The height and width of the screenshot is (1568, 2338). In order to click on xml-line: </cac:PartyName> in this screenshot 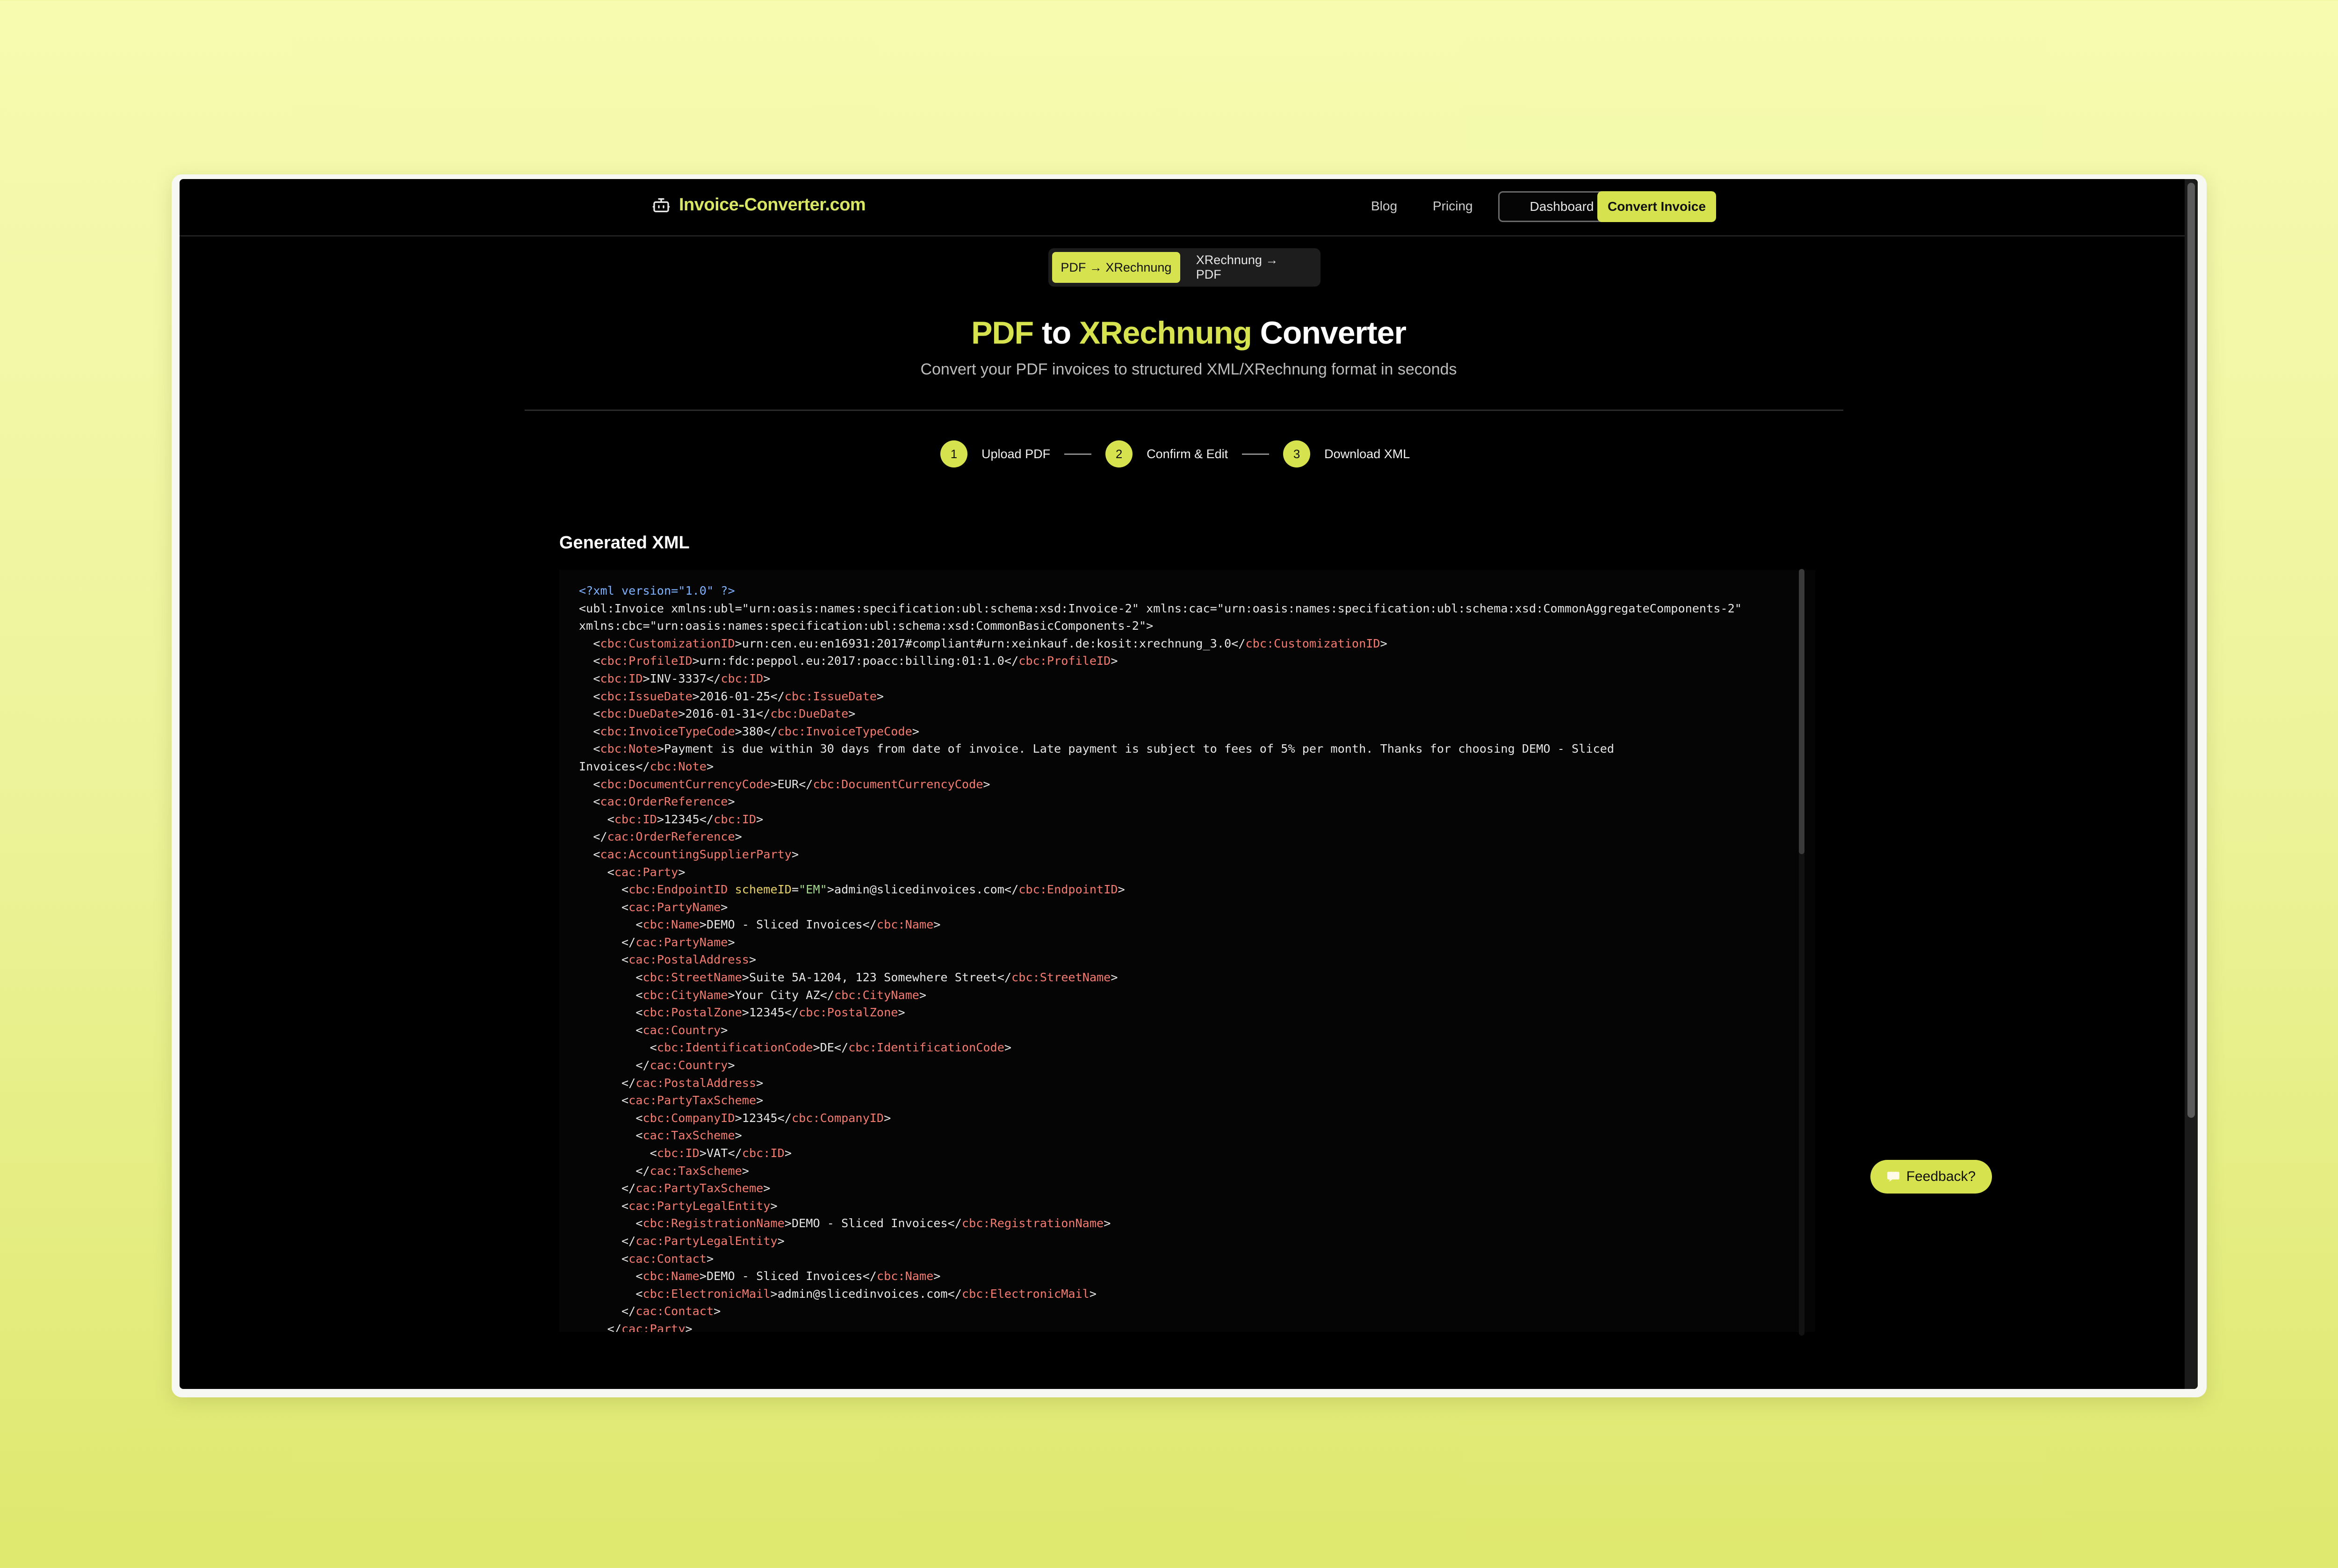, I will do `click(657, 942)`.